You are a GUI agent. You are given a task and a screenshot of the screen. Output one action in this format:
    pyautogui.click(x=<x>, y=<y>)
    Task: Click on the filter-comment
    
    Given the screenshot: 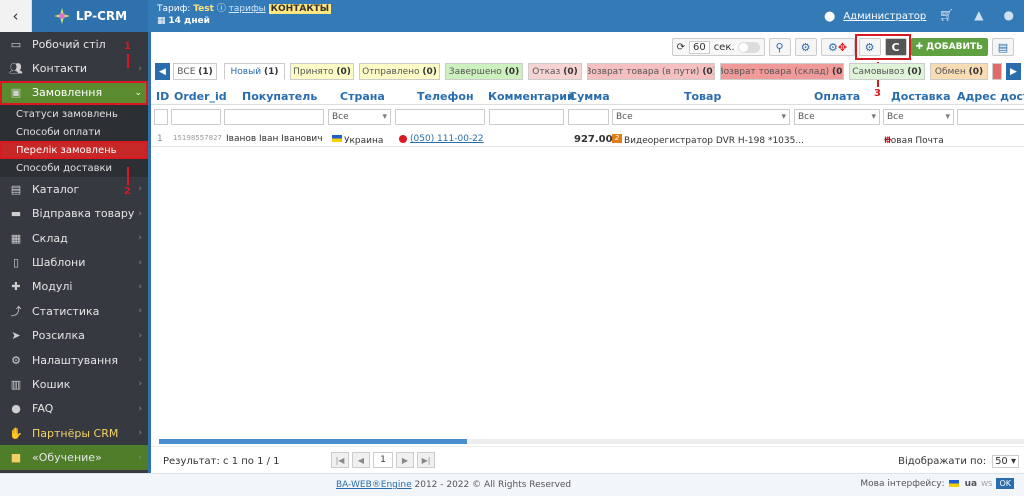 What is the action you would take?
    pyautogui.click(x=526, y=117)
    